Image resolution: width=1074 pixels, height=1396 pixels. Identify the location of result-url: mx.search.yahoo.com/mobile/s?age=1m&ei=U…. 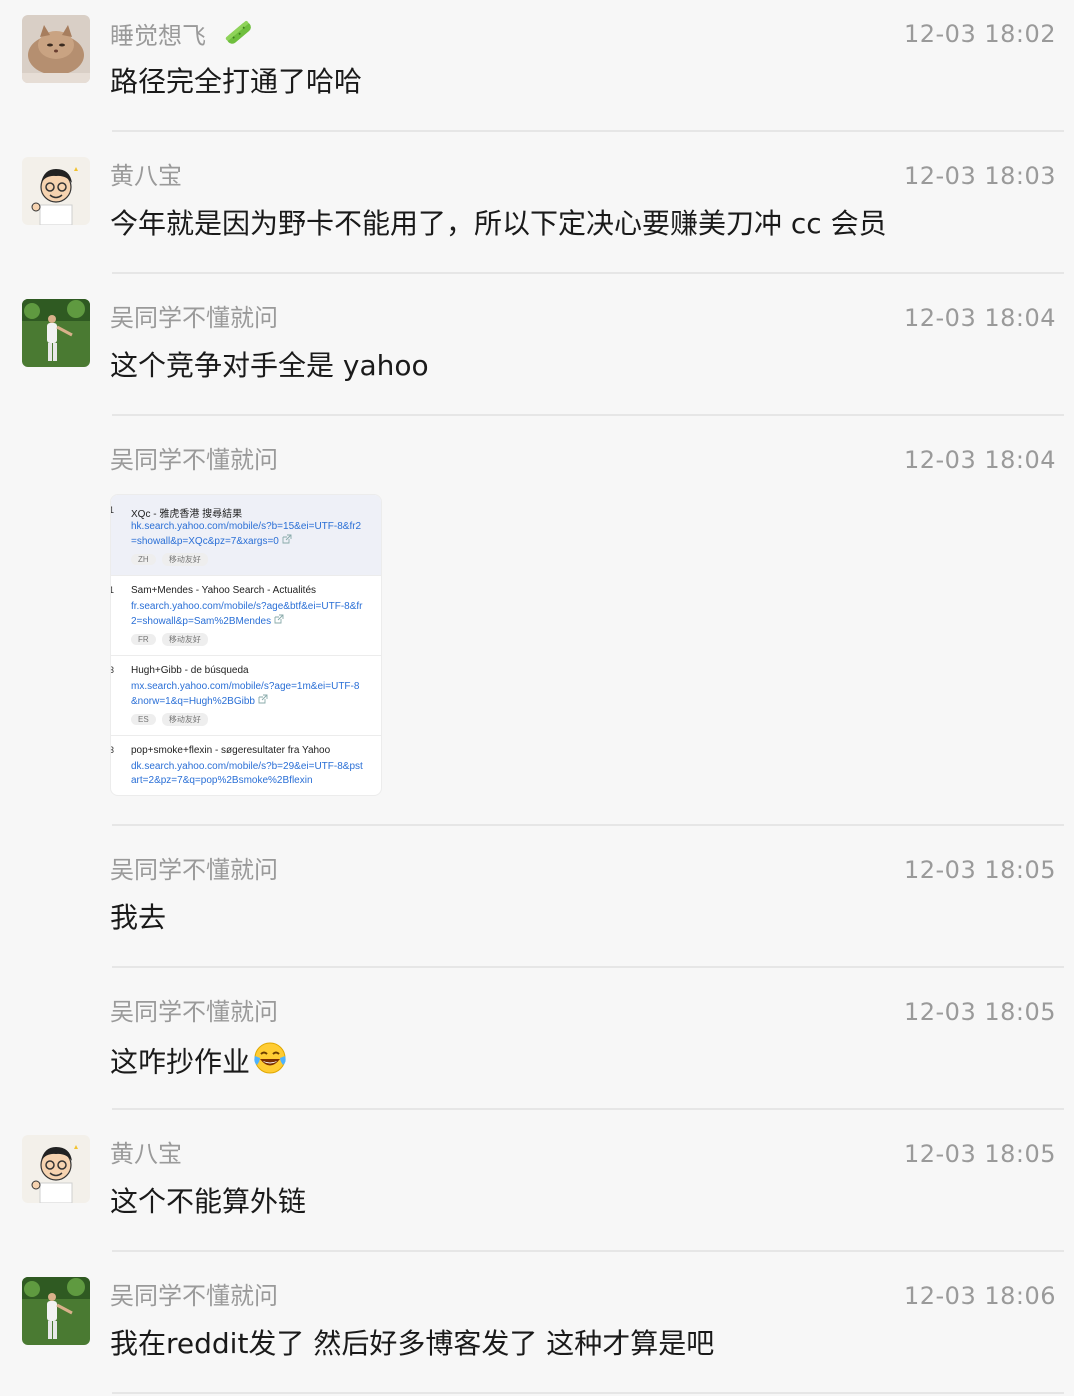
(245, 694).